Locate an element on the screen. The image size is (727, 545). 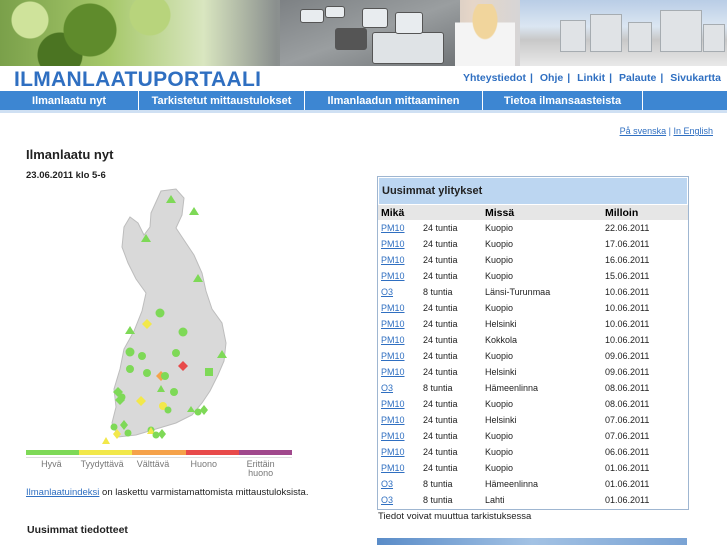
links-link: Linkit is located at coordinates (591, 78).